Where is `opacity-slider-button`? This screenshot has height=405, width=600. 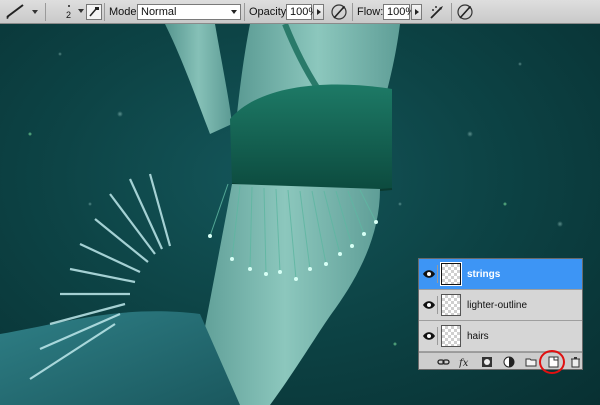 opacity-slider-button is located at coordinates (318, 12).